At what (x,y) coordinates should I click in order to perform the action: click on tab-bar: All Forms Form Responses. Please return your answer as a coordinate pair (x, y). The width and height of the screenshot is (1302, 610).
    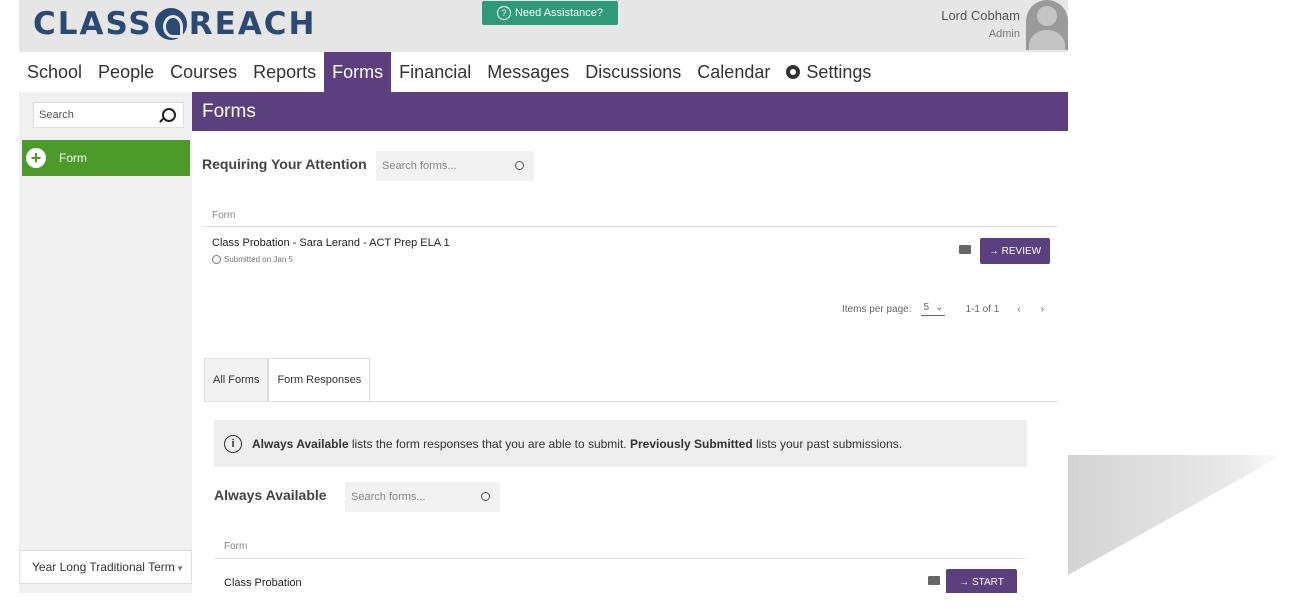
    Looking at the image, I should click on (287, 380).